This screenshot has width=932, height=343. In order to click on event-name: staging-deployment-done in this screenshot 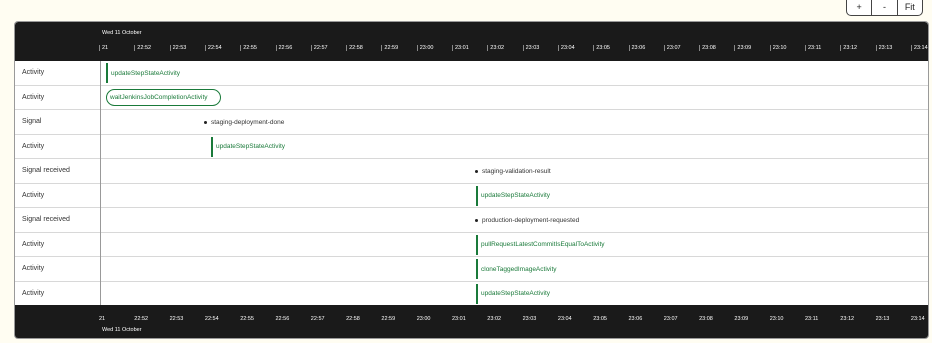, I will do `click(248, 122)`.